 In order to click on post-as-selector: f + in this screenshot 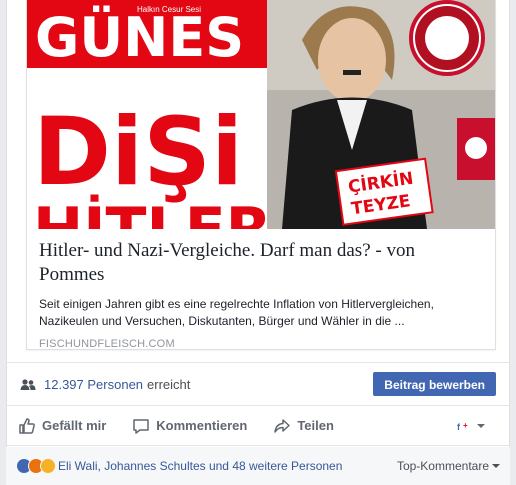, I will do `click(471, 425)`.